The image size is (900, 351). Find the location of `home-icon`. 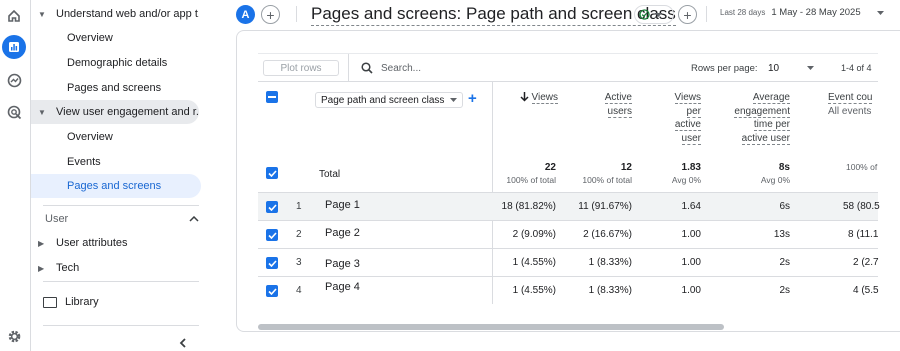

home-icon is located at coordinates (14, 16).